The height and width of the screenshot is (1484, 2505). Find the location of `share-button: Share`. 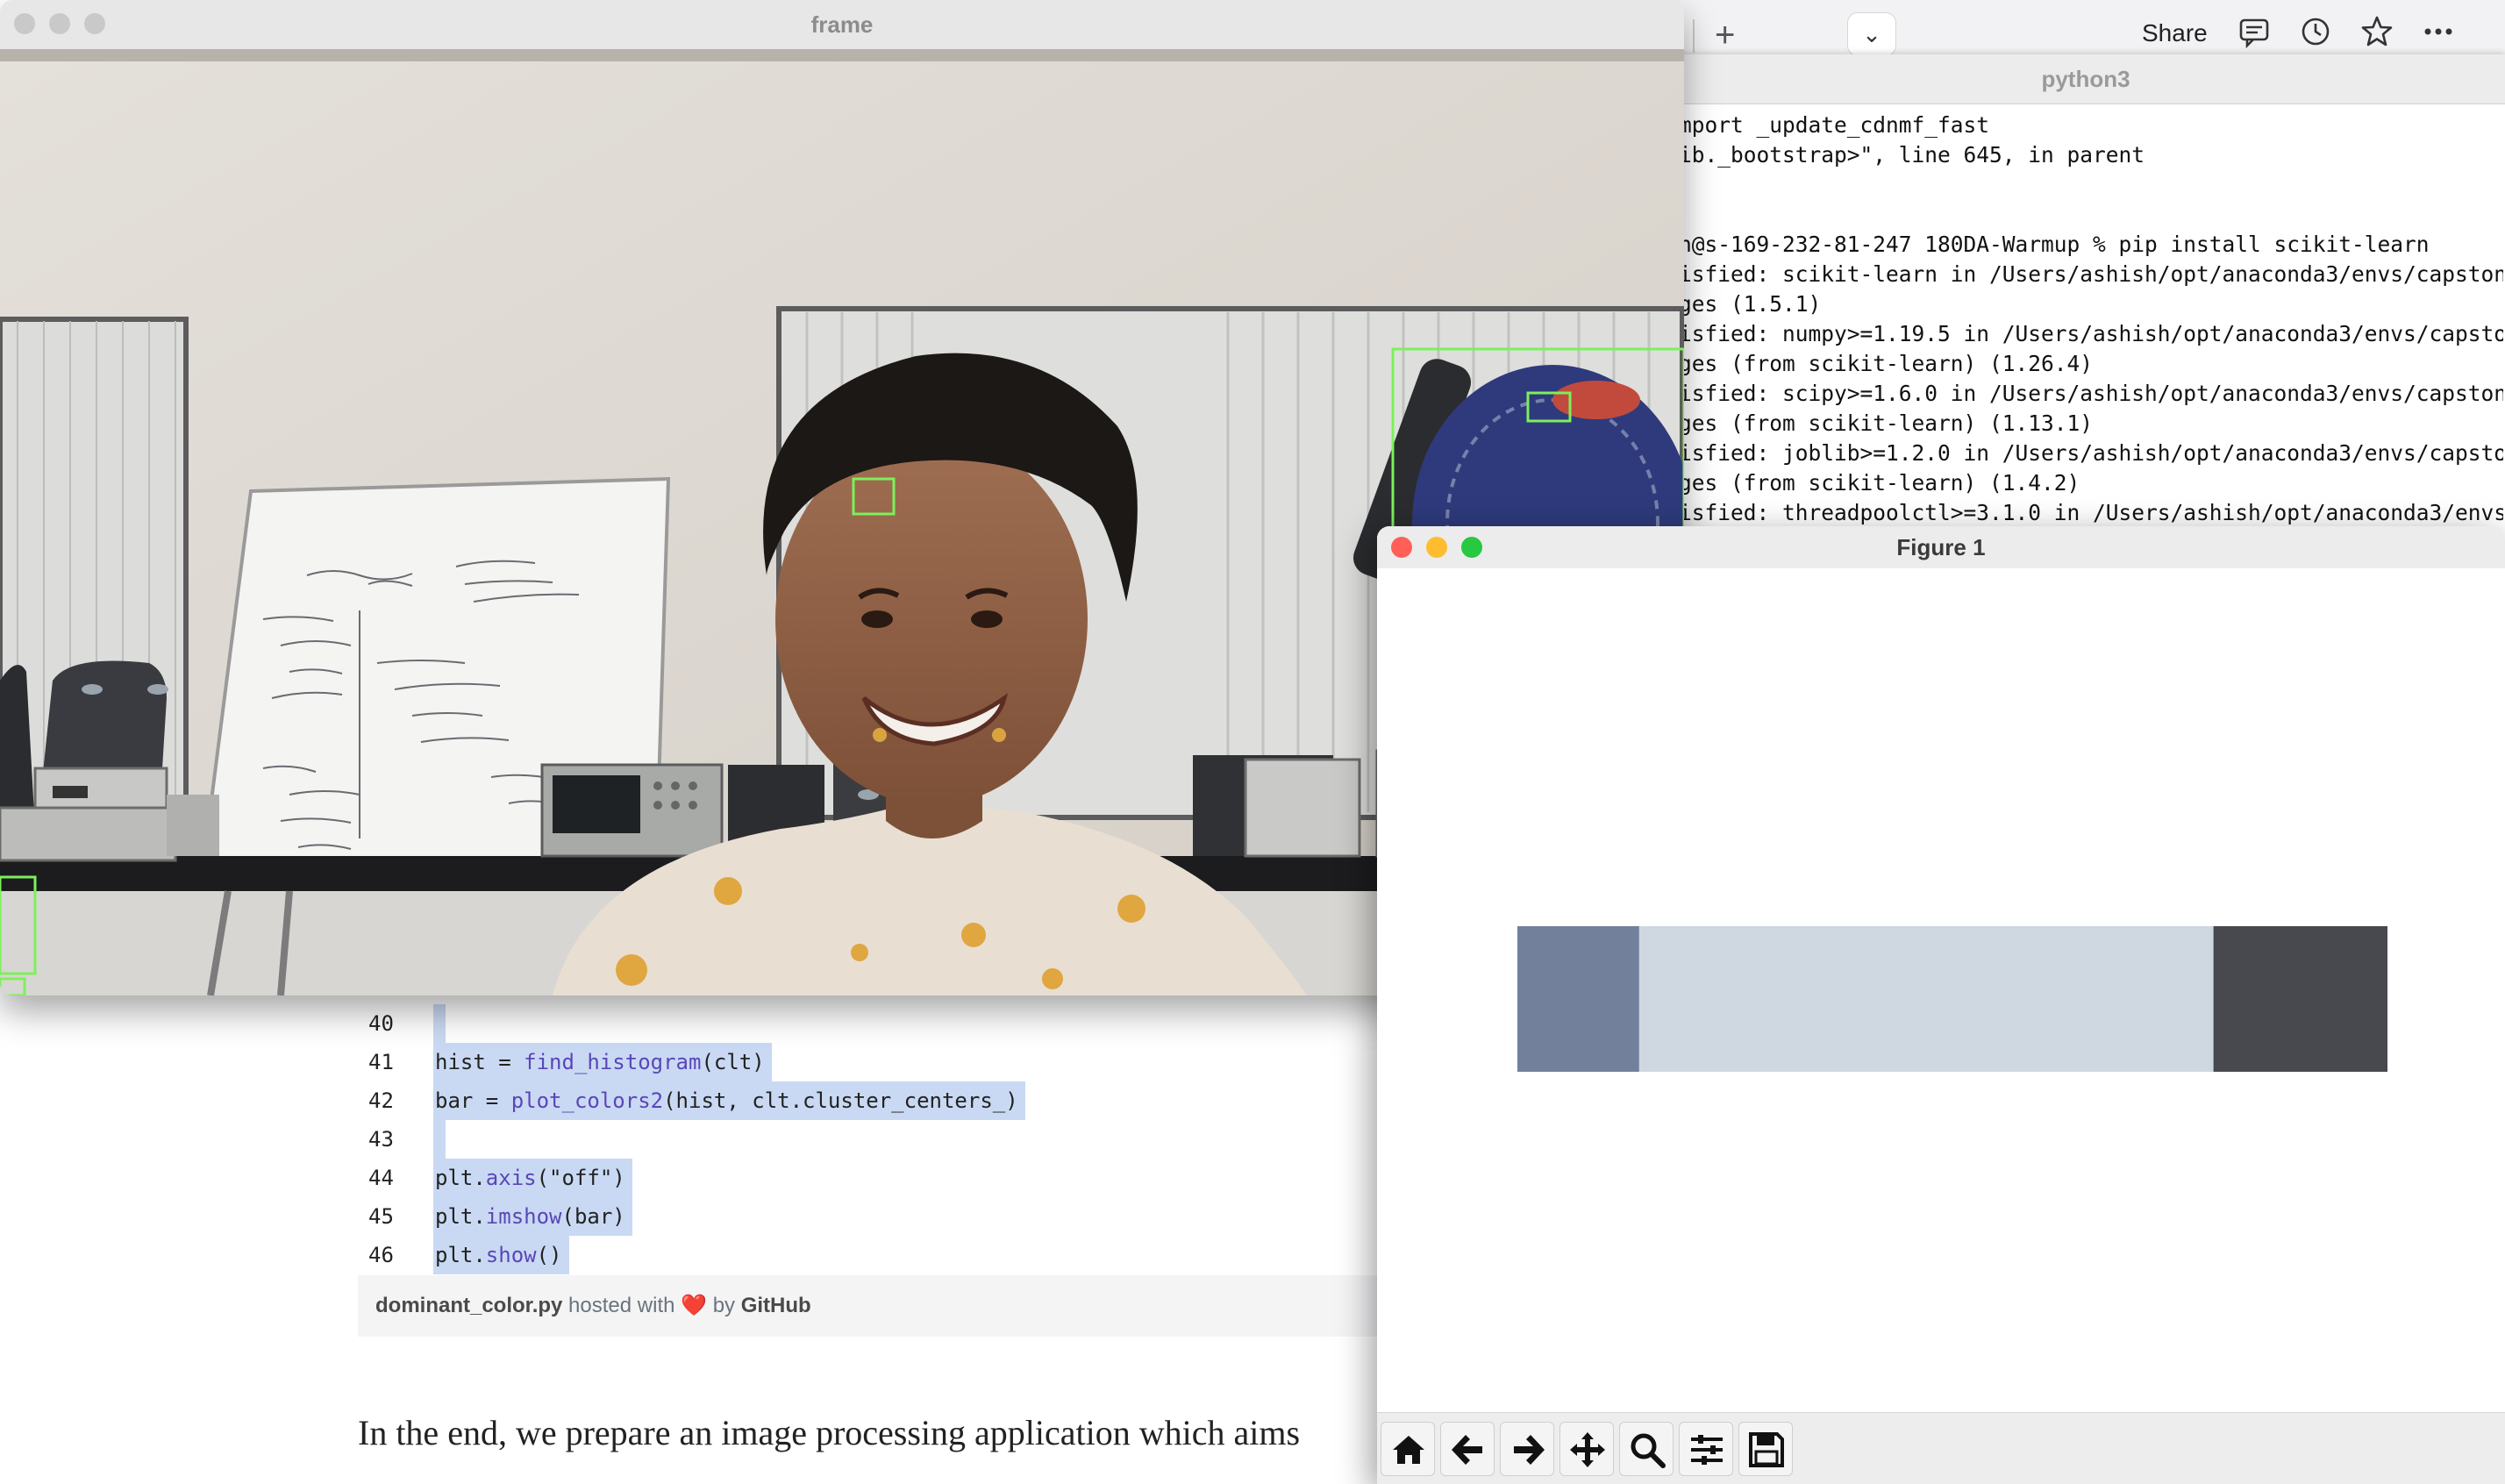

share-button: Share is located at coordinates (2175, 33).